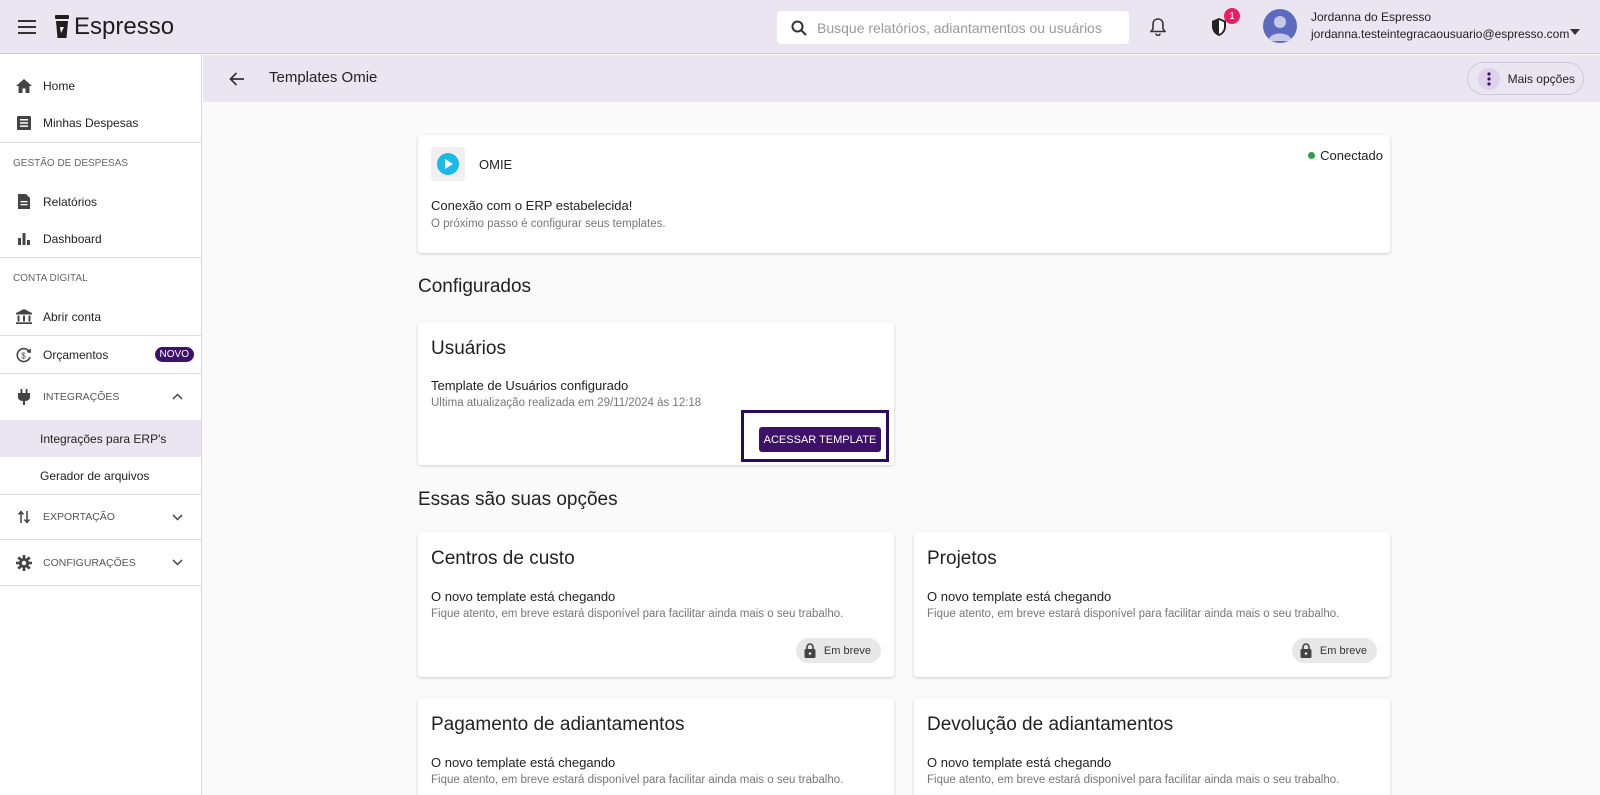 This screenshot has height=795, width=1600. What do you see at coordinates (901, 78) in the screenshot?
I see `page-header: Templates Omie Mais opções` at bounding box center [901, 78].